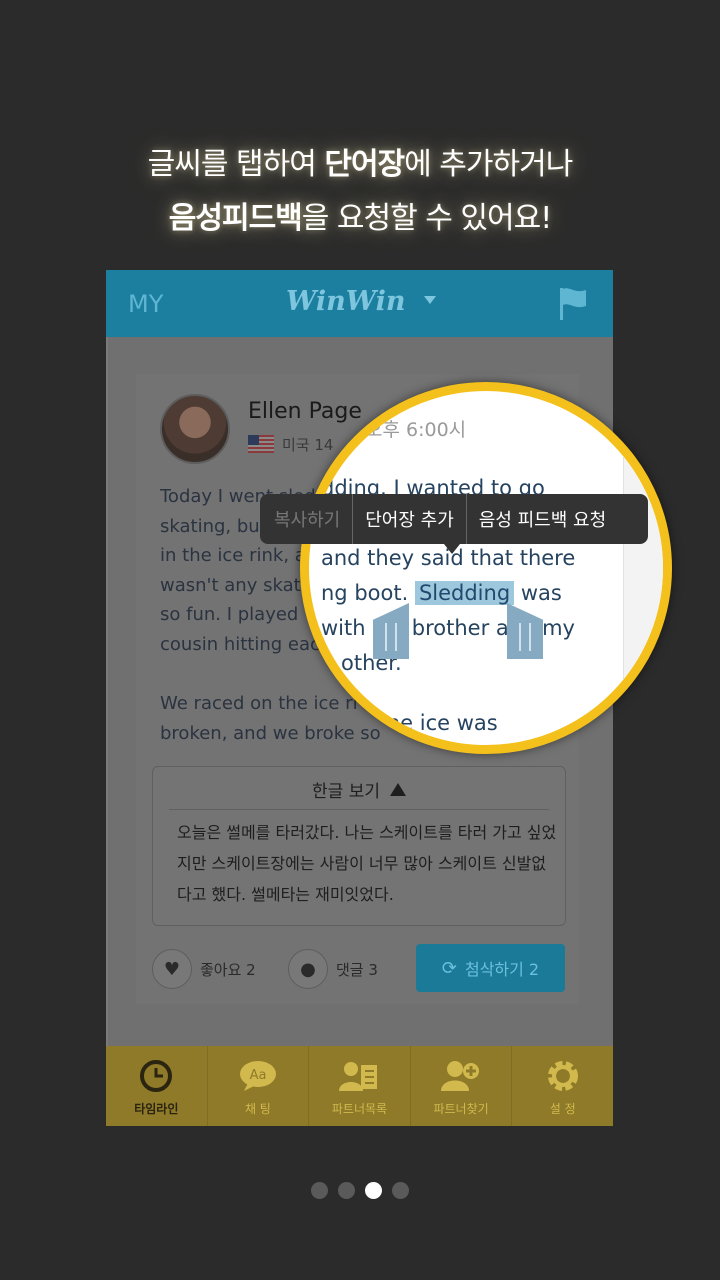  What do you see at coordinates (373, 1190) in the screenshot?
I see `page-dot-active` at bounding box center [373, 1190].